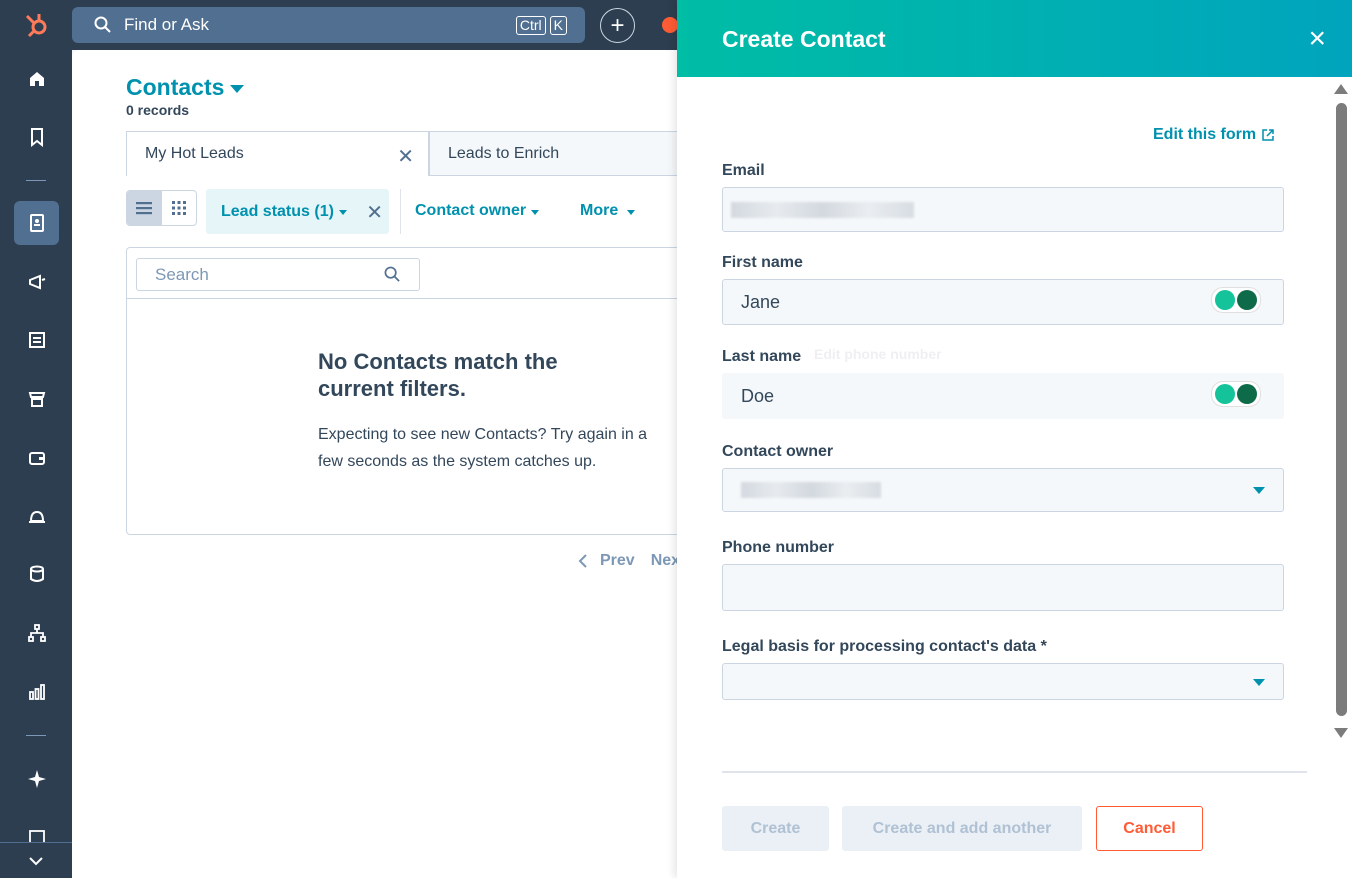 Image resolution: width=1352 pixels, height=878 pixels. What do you see at coordinates (36, 223) in the screenshot?
I see `nav-contacts-icon` at bounding box center [36, 223].